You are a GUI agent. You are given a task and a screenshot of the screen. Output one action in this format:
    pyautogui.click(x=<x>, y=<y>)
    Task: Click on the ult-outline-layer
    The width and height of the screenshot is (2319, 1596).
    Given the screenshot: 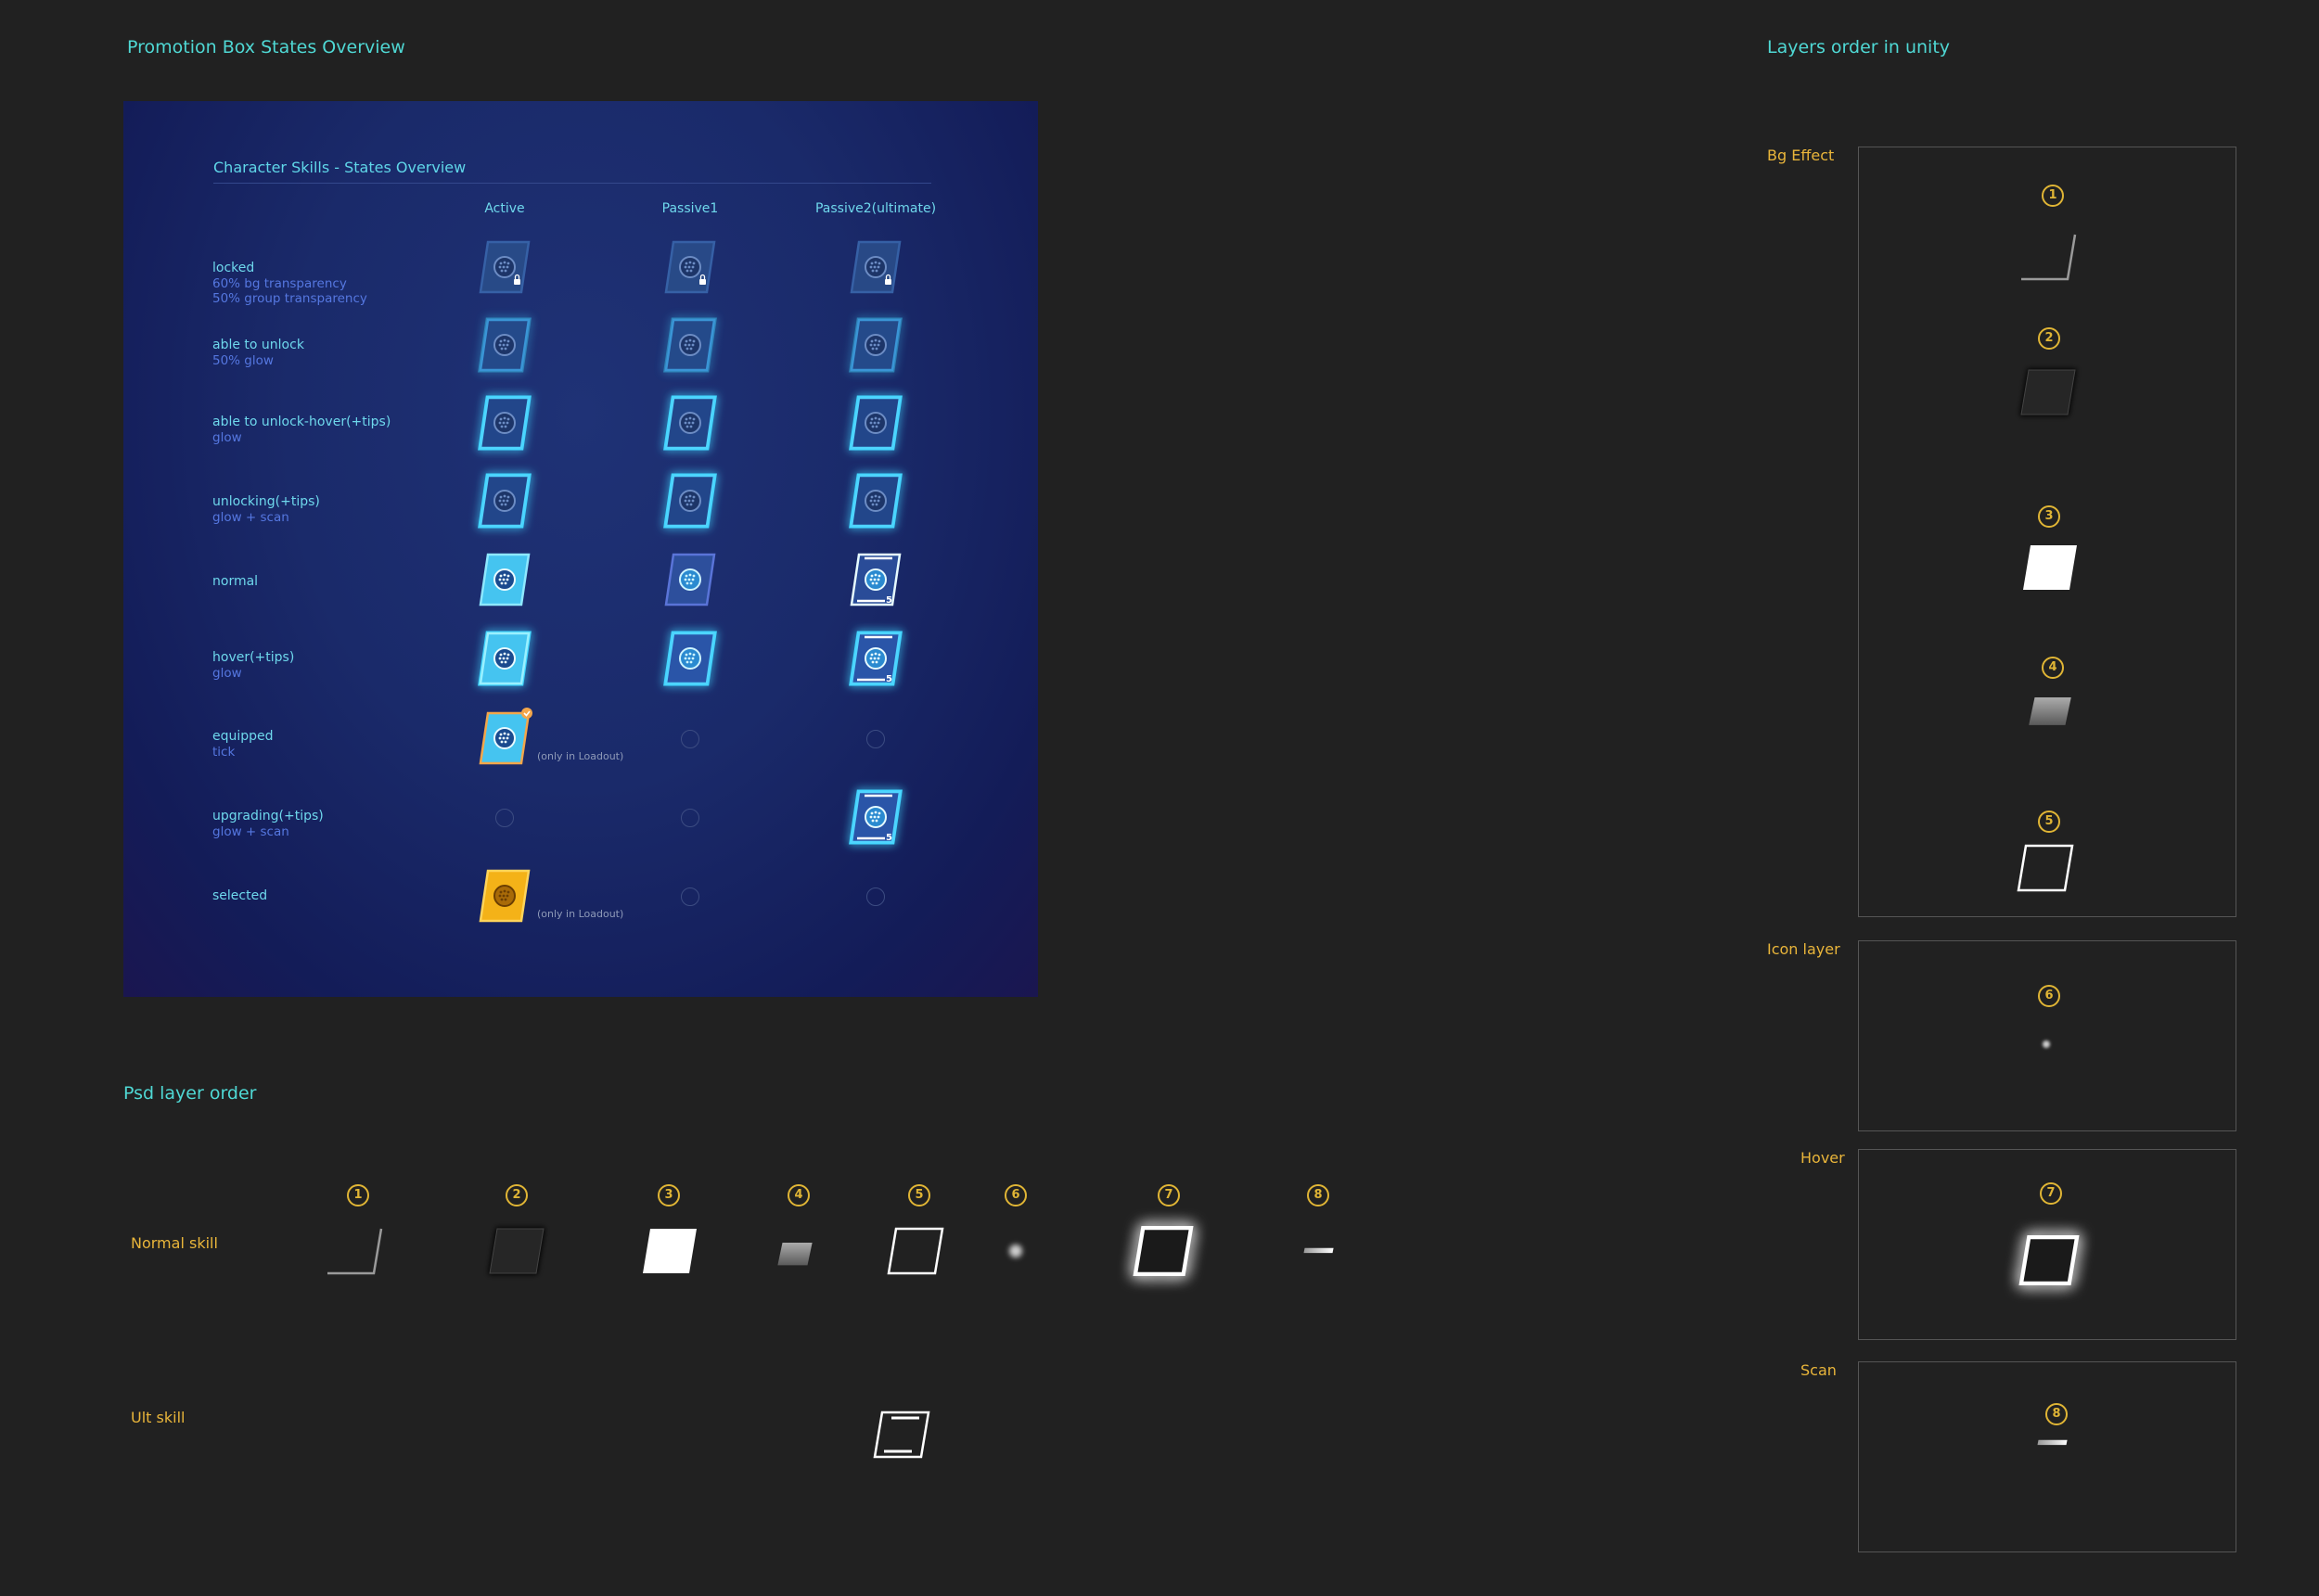 What is the action you would take?
    pyautogui.click(x=901, y=1435)
    